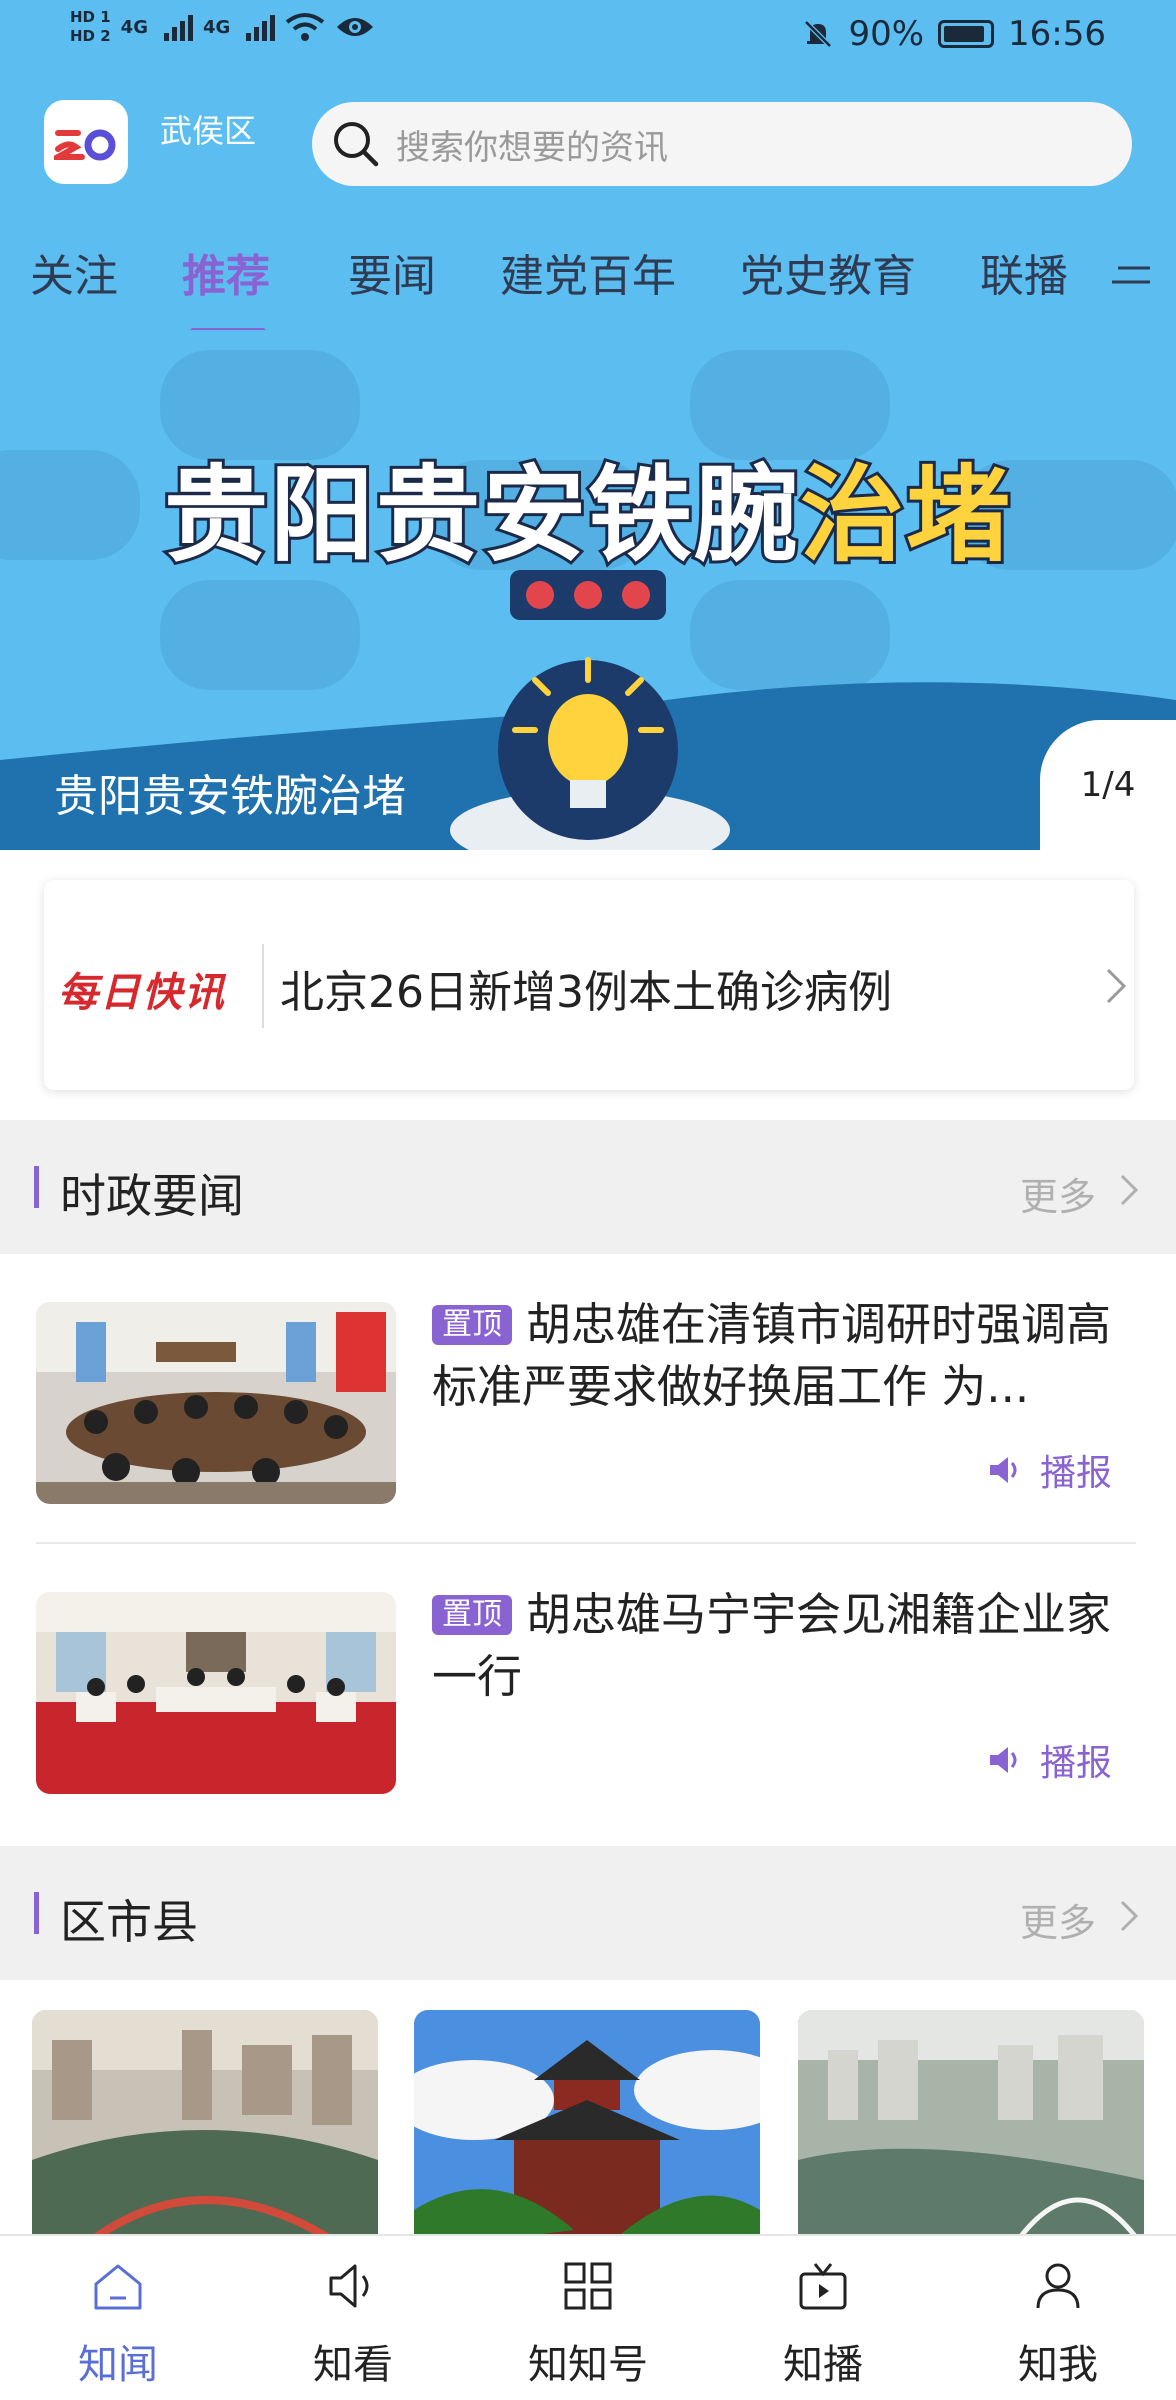  I want to click on news-title: 置顶 胡忠雄马宁宇会见湘籍企业家一行, so click(777, 1646).